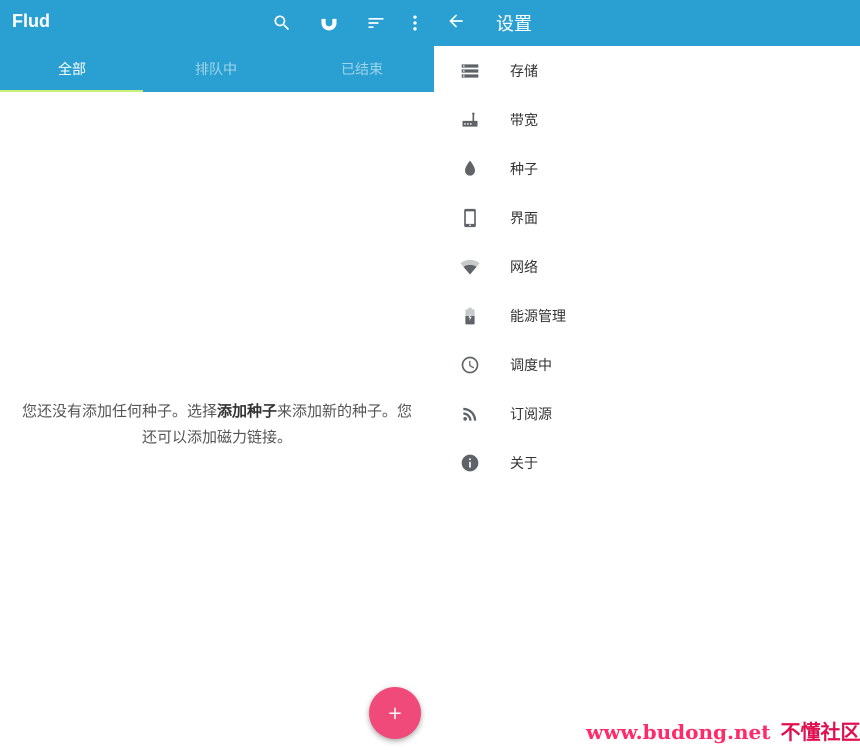  I want to click on settings-item-storage: 存储, so click(647, 70).